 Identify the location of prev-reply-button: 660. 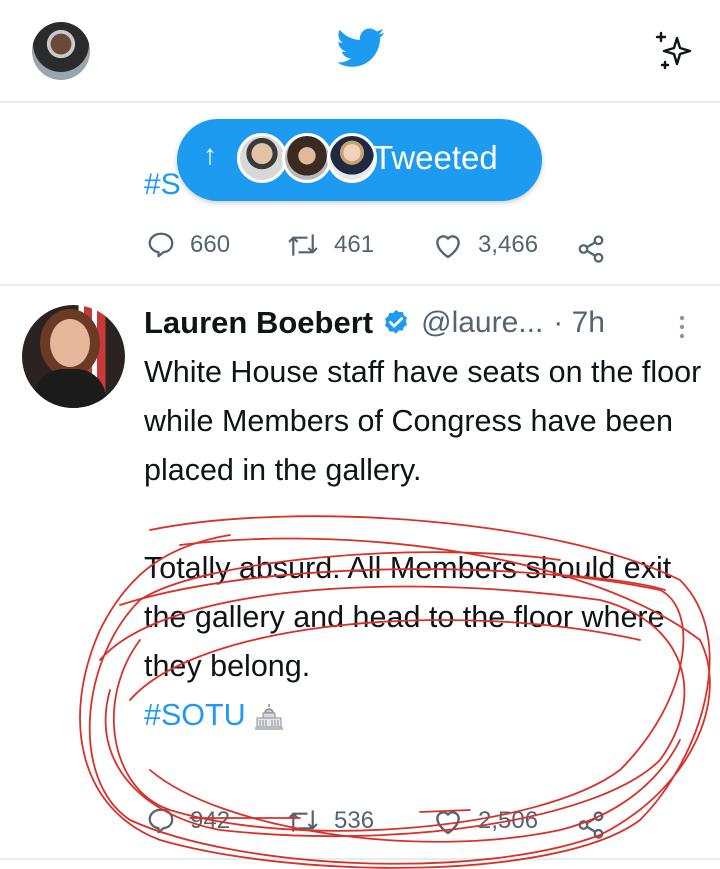
(188, 245).